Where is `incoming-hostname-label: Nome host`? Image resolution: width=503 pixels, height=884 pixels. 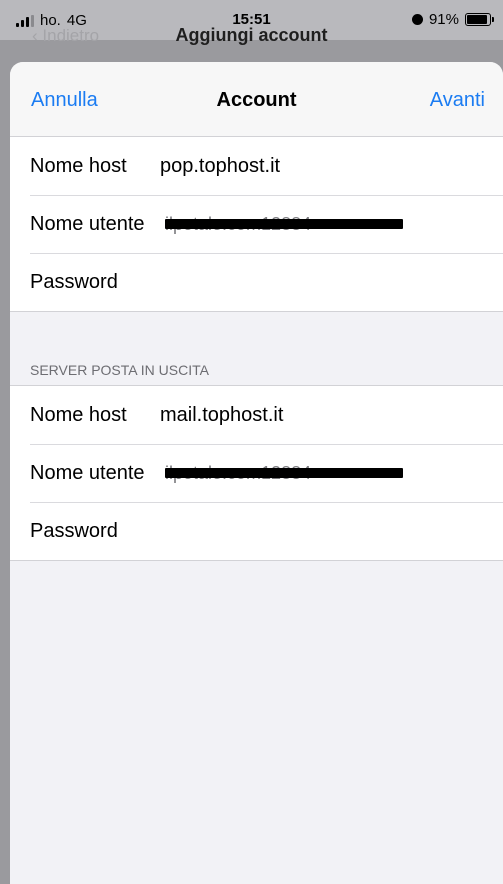
incoming-hostname-label: Nome host is located at coordinates (78, 165).